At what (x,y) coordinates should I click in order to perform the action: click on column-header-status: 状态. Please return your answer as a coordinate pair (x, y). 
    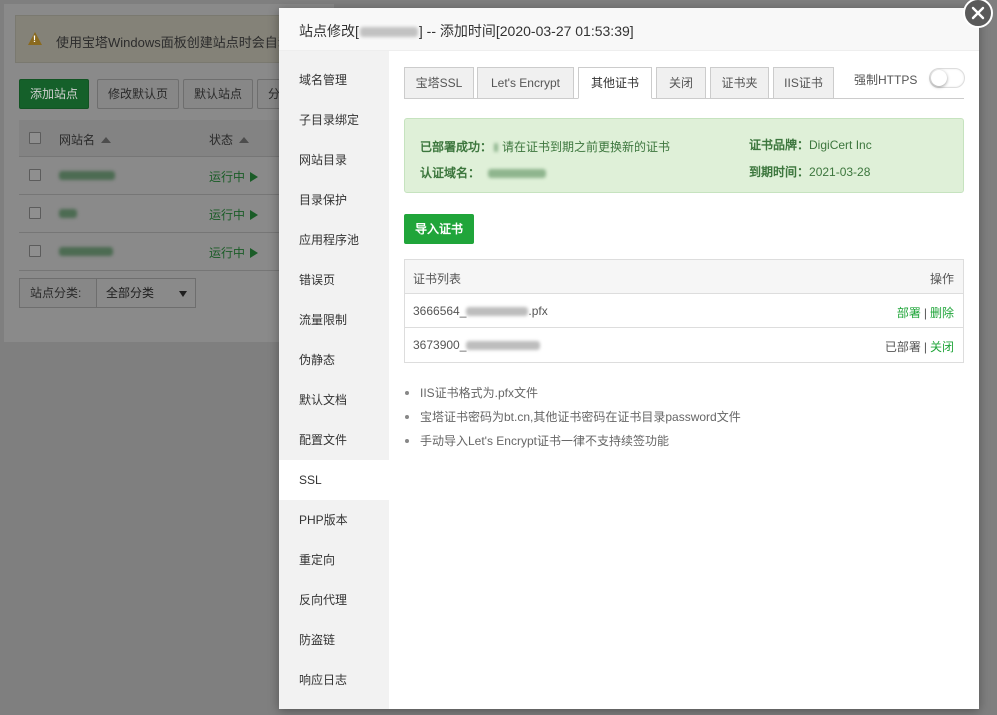
    Looking at the image, I should click on (229, 139).